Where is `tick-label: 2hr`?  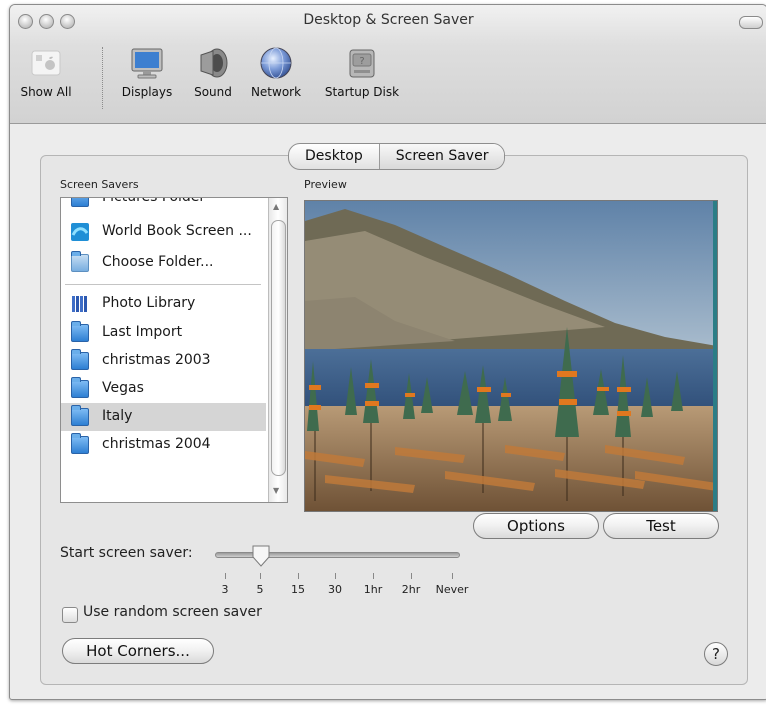 tick-label: 2hr is located at coordinates (411, 589).